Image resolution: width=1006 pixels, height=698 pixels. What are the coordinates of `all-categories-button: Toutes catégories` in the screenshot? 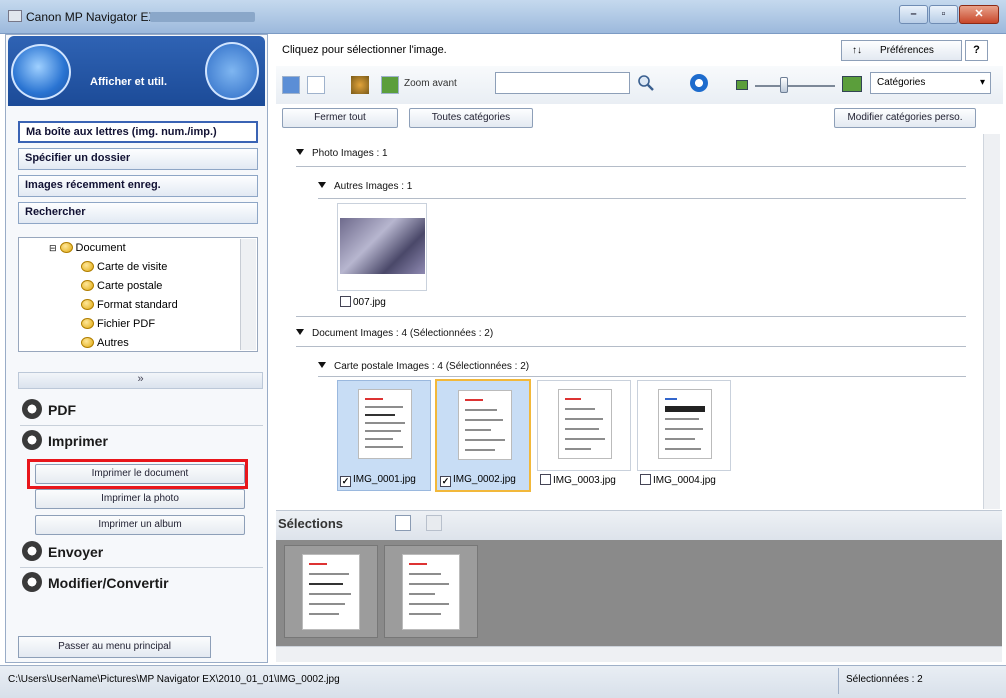 It's located at (471, 118).